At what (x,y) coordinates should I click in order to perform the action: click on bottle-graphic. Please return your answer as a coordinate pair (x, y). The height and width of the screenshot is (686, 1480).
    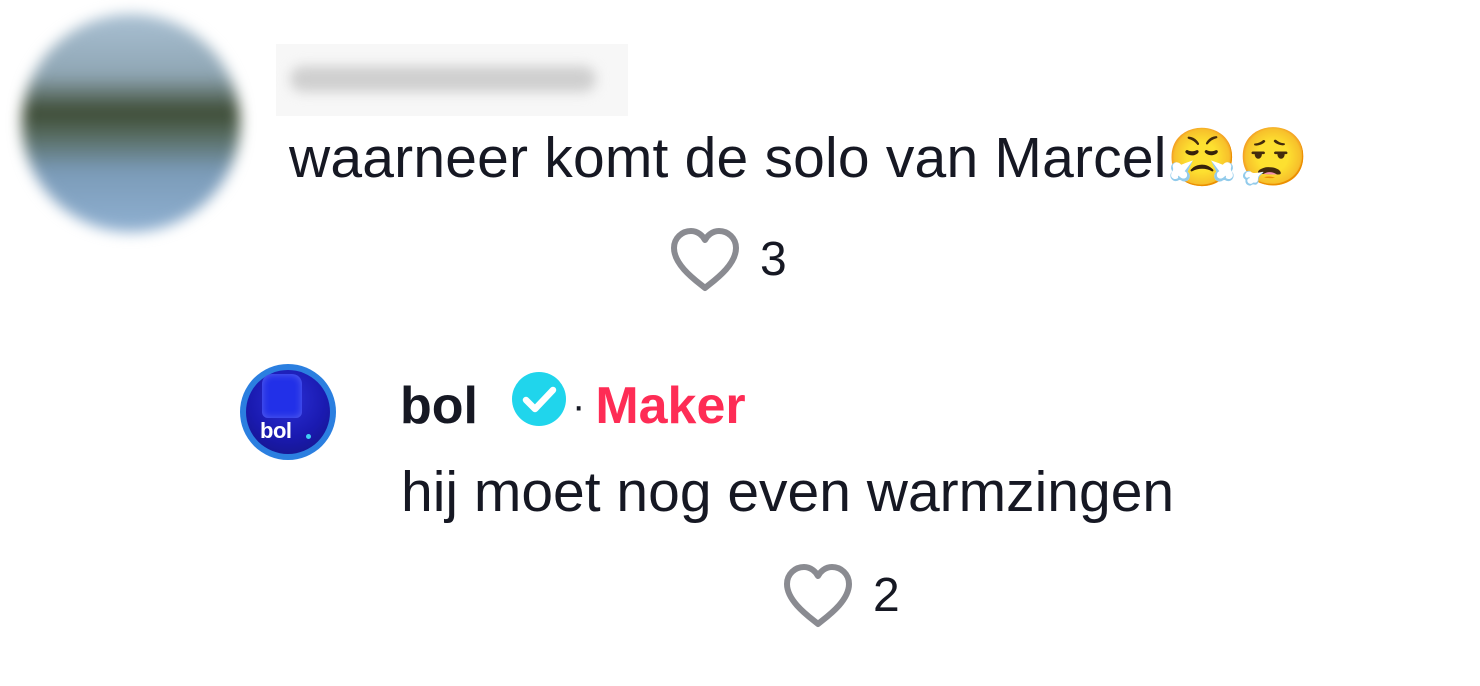
    Looking at the image, I should click on (282, 396).